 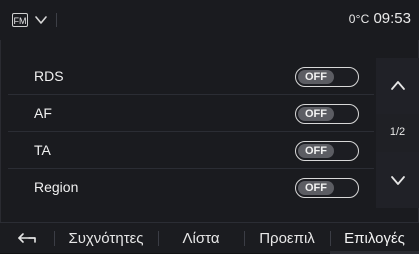 I want to click on source-selector: FM, so click(x=34, y=20).